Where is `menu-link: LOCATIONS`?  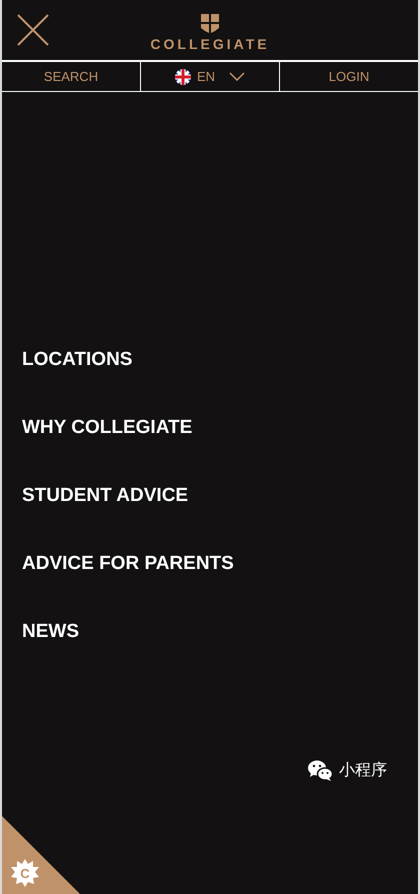 menu-link: LOCATIONS is located at coordinates (77, 360).